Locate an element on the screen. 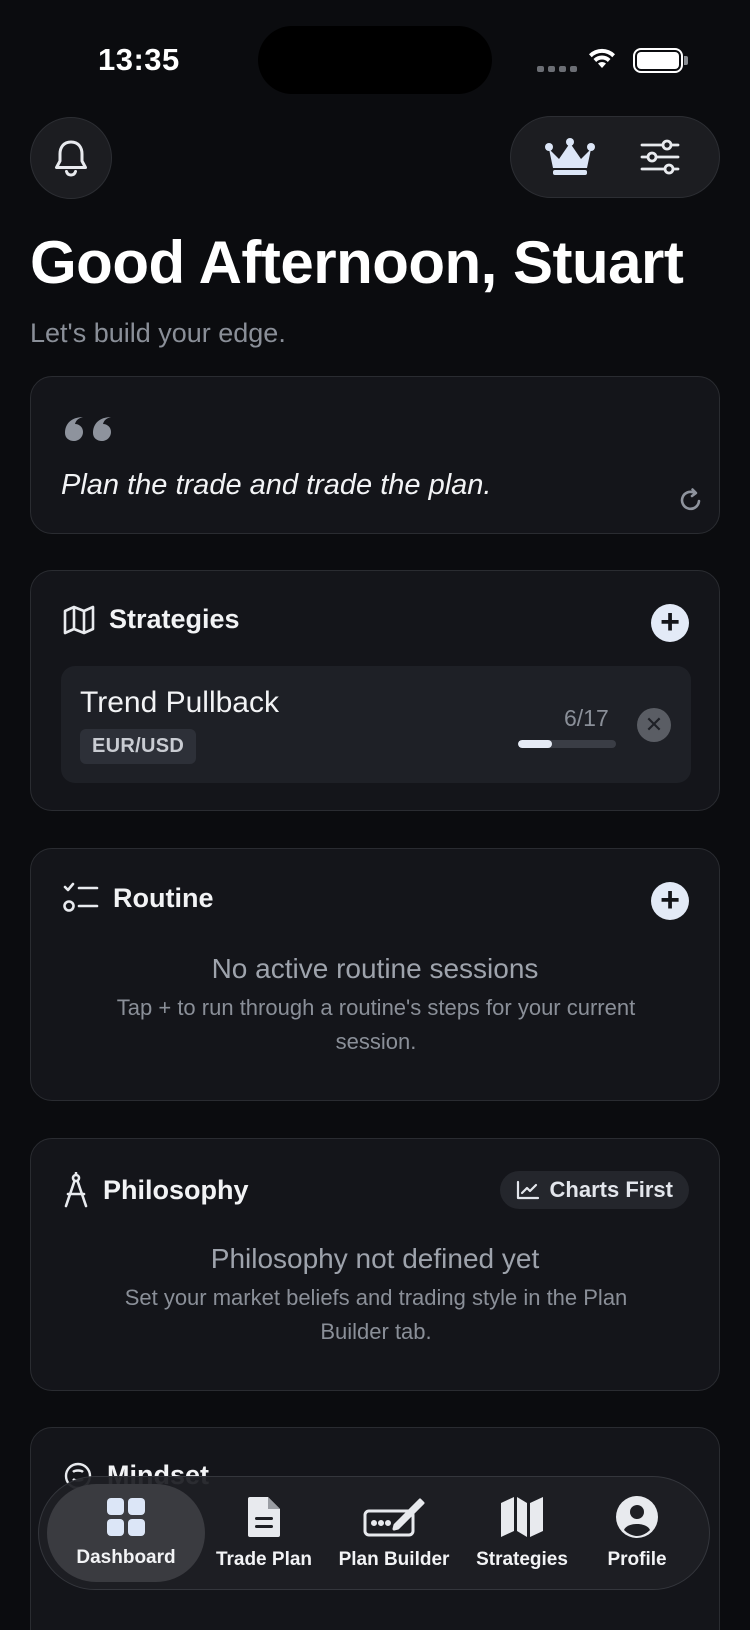 The width and height of the screenshot is (750, 1630). compass-icon is located at coordinates (76, 1190).